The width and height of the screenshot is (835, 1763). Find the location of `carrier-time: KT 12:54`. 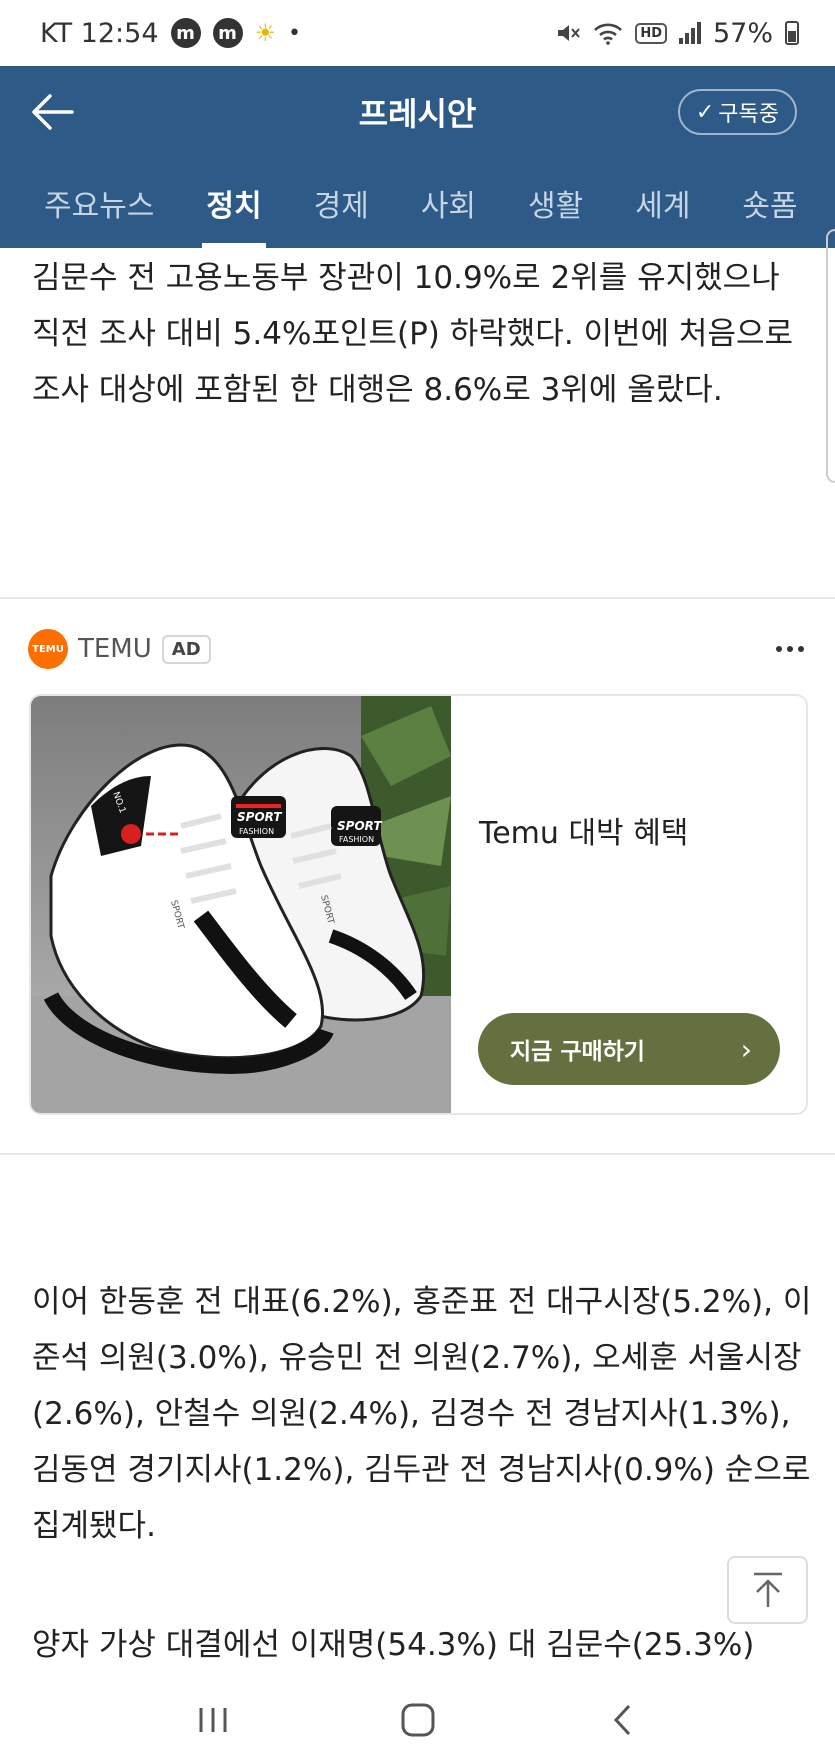

carrier-time: KT 12:54 is located at coordinates (99, 33).